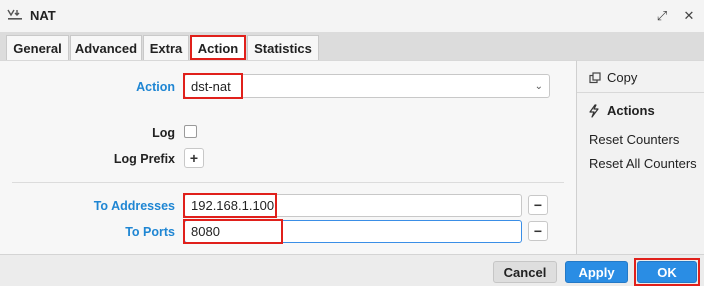  What do you see at coordinates (662, 16) in the screenshot?
I see `restore-window-button: ⤢` at bounding box center [662, 16].